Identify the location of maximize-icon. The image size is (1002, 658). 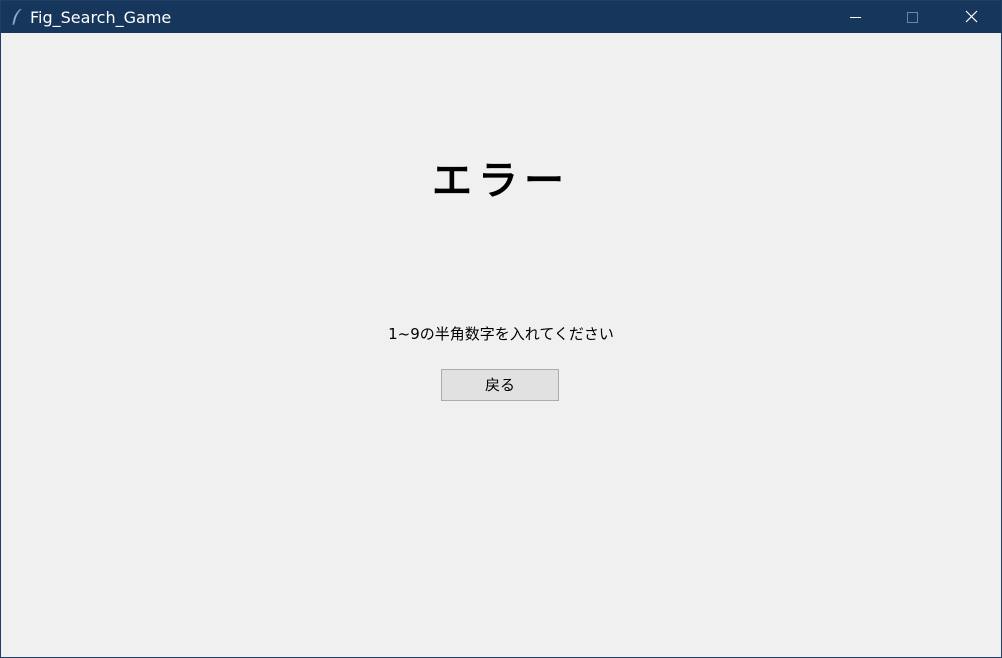
(912, 17).